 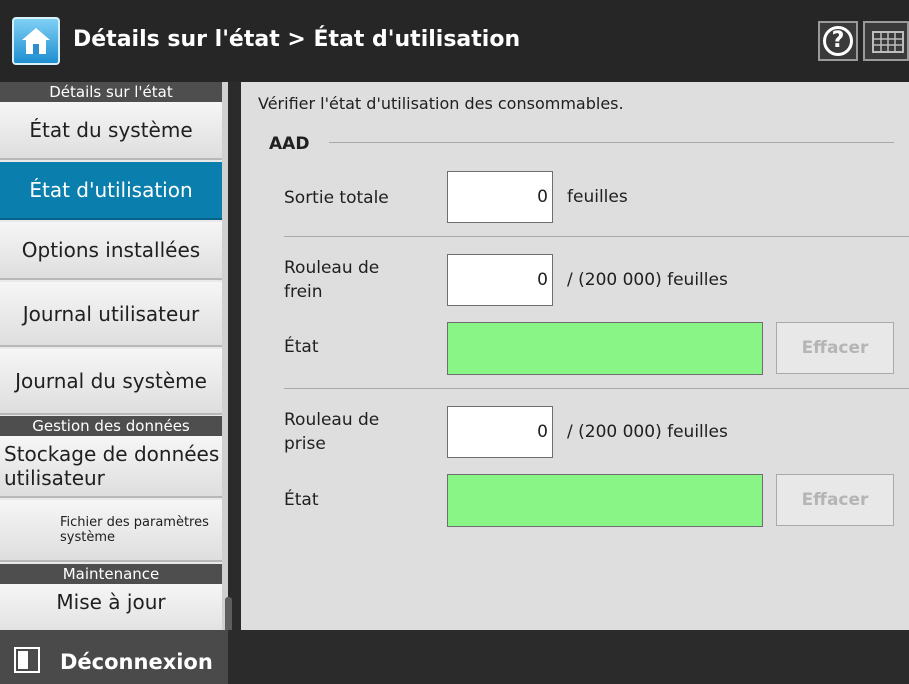 I want to click on sidebar-item-user-data-storage: Stockage de données utilisateur, so click(x=111, y=467).